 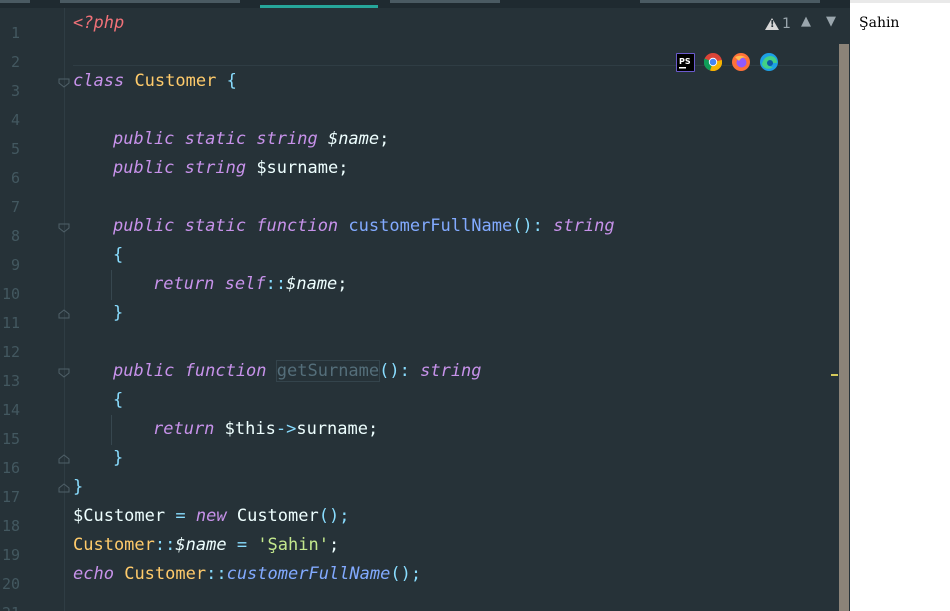 I want to click on line-number: 10, so click(x=10, y=294).